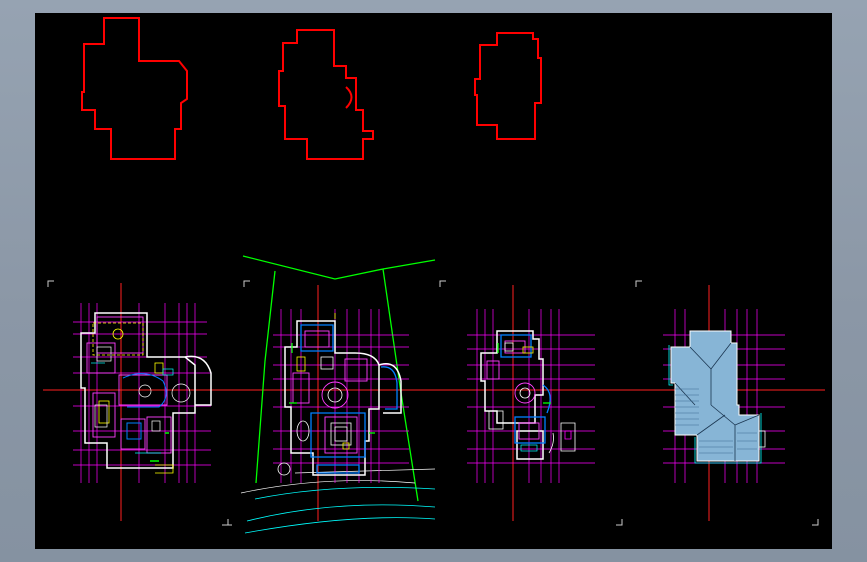 This screenshot has width=867, height=562. I want to click on roof-surfaces, so click(715, 396).